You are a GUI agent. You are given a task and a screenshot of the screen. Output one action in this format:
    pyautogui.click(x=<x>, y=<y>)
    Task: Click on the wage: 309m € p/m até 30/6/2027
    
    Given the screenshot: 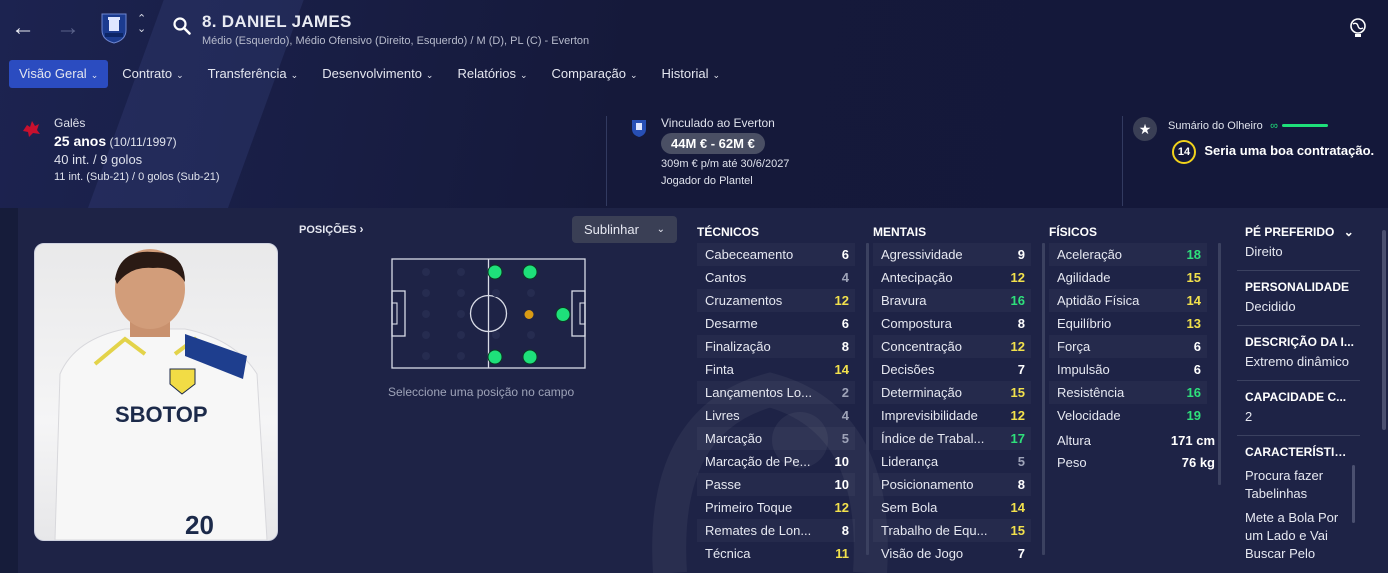 What is the action you would take?
    pyautogui.click(x=725, y=164)
    